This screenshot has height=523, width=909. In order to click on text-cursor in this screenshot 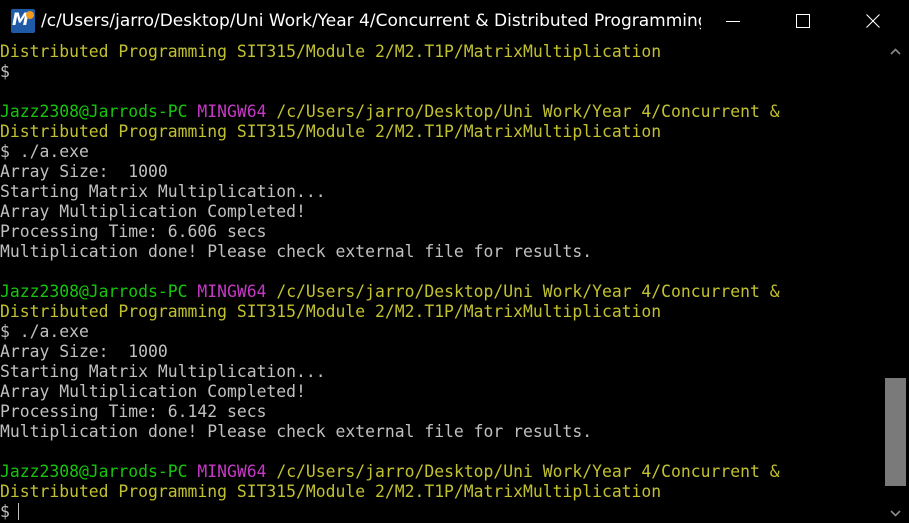, I will do `click(18, 511)`.